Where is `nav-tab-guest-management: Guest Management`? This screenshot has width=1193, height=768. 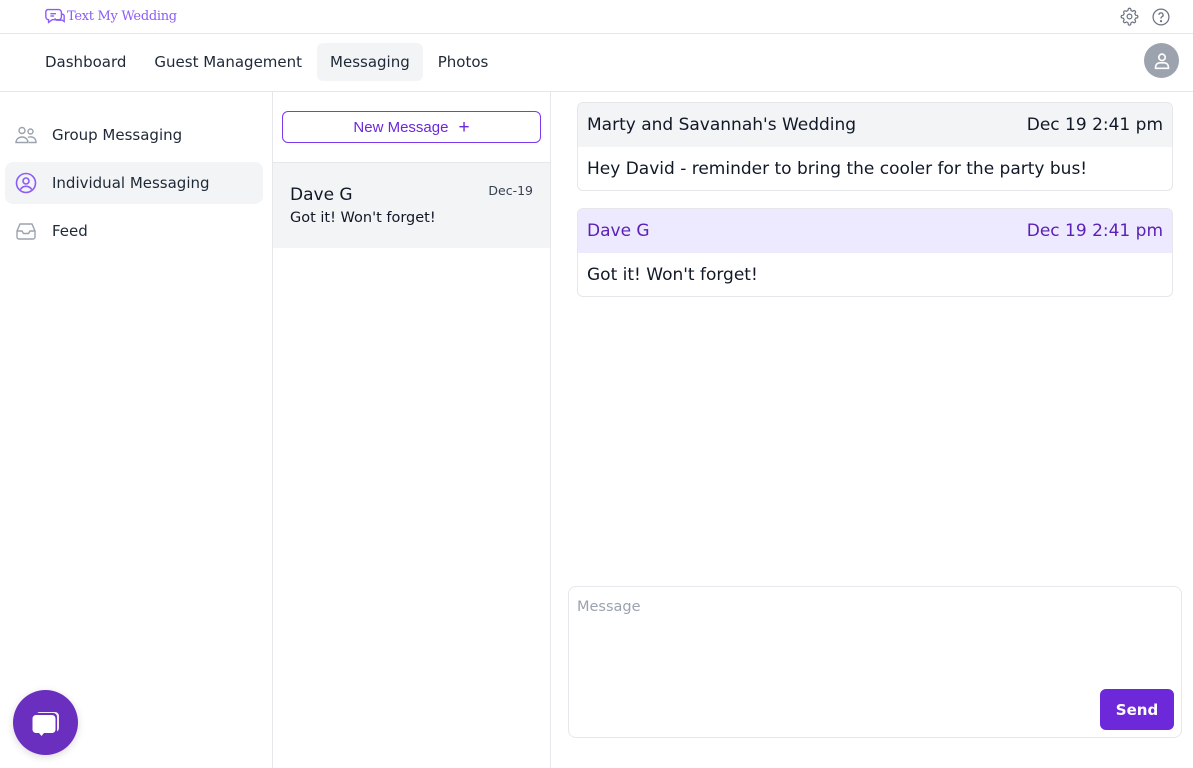
nav-tab-guest-management: Guest Management is located at coordinates (228, 62).